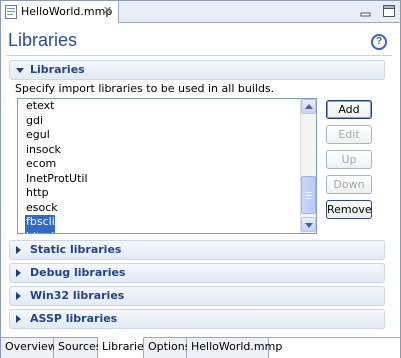  I want to click on section-title: Static libraries, so click(76, 249).